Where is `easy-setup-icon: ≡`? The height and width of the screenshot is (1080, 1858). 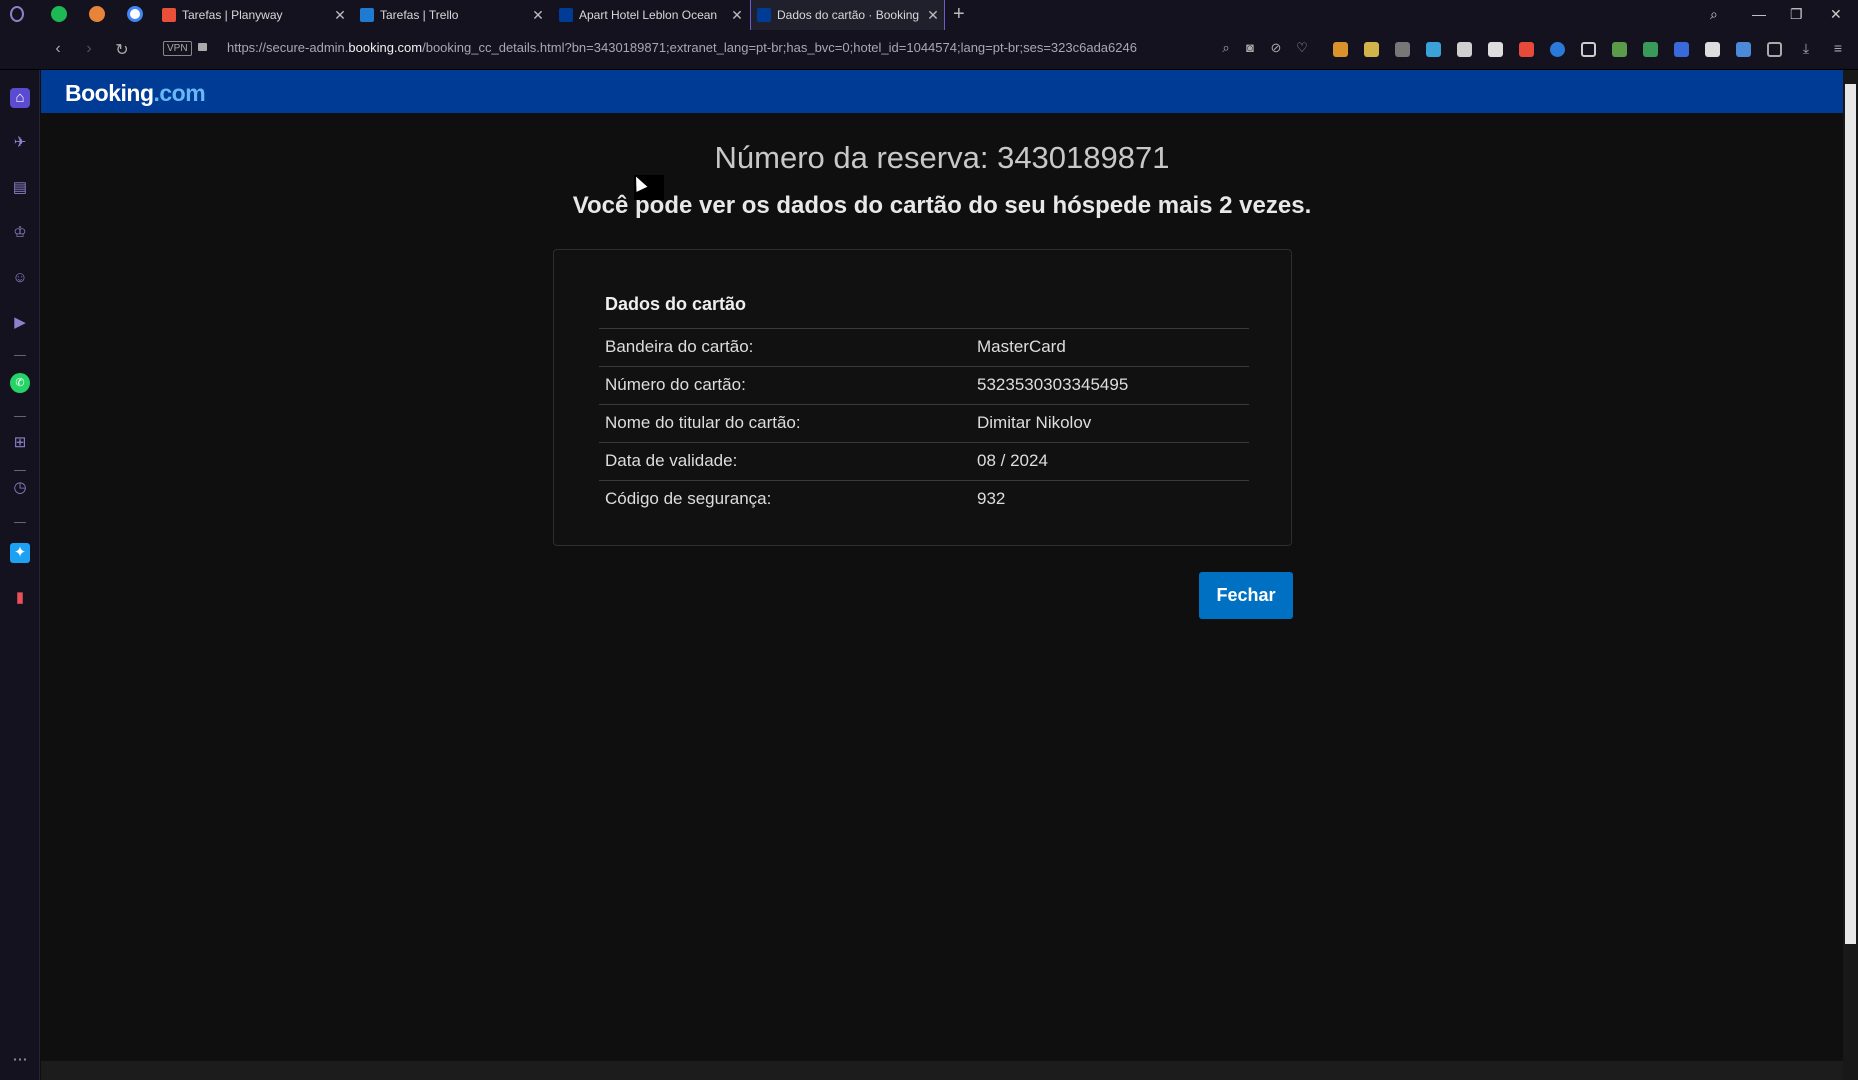 easy-setup-icon: ≡ is located at coordinates (1838, 48).